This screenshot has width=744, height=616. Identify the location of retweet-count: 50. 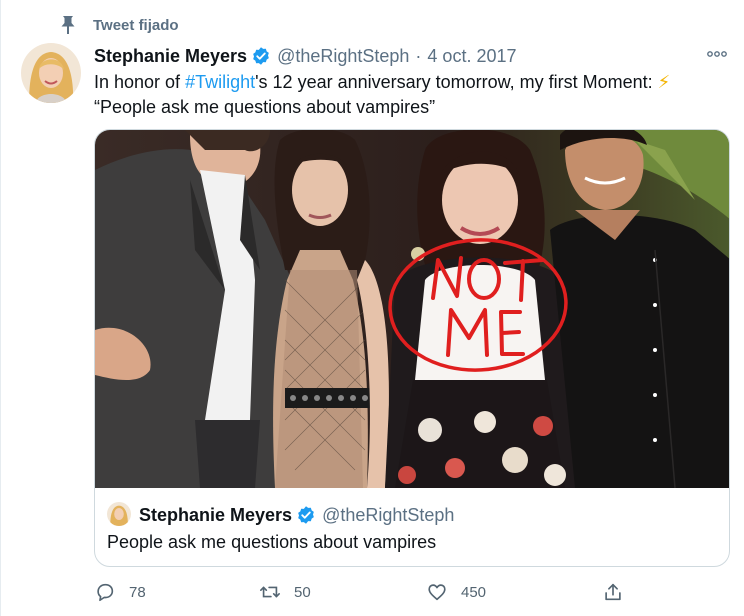
(302, 592).